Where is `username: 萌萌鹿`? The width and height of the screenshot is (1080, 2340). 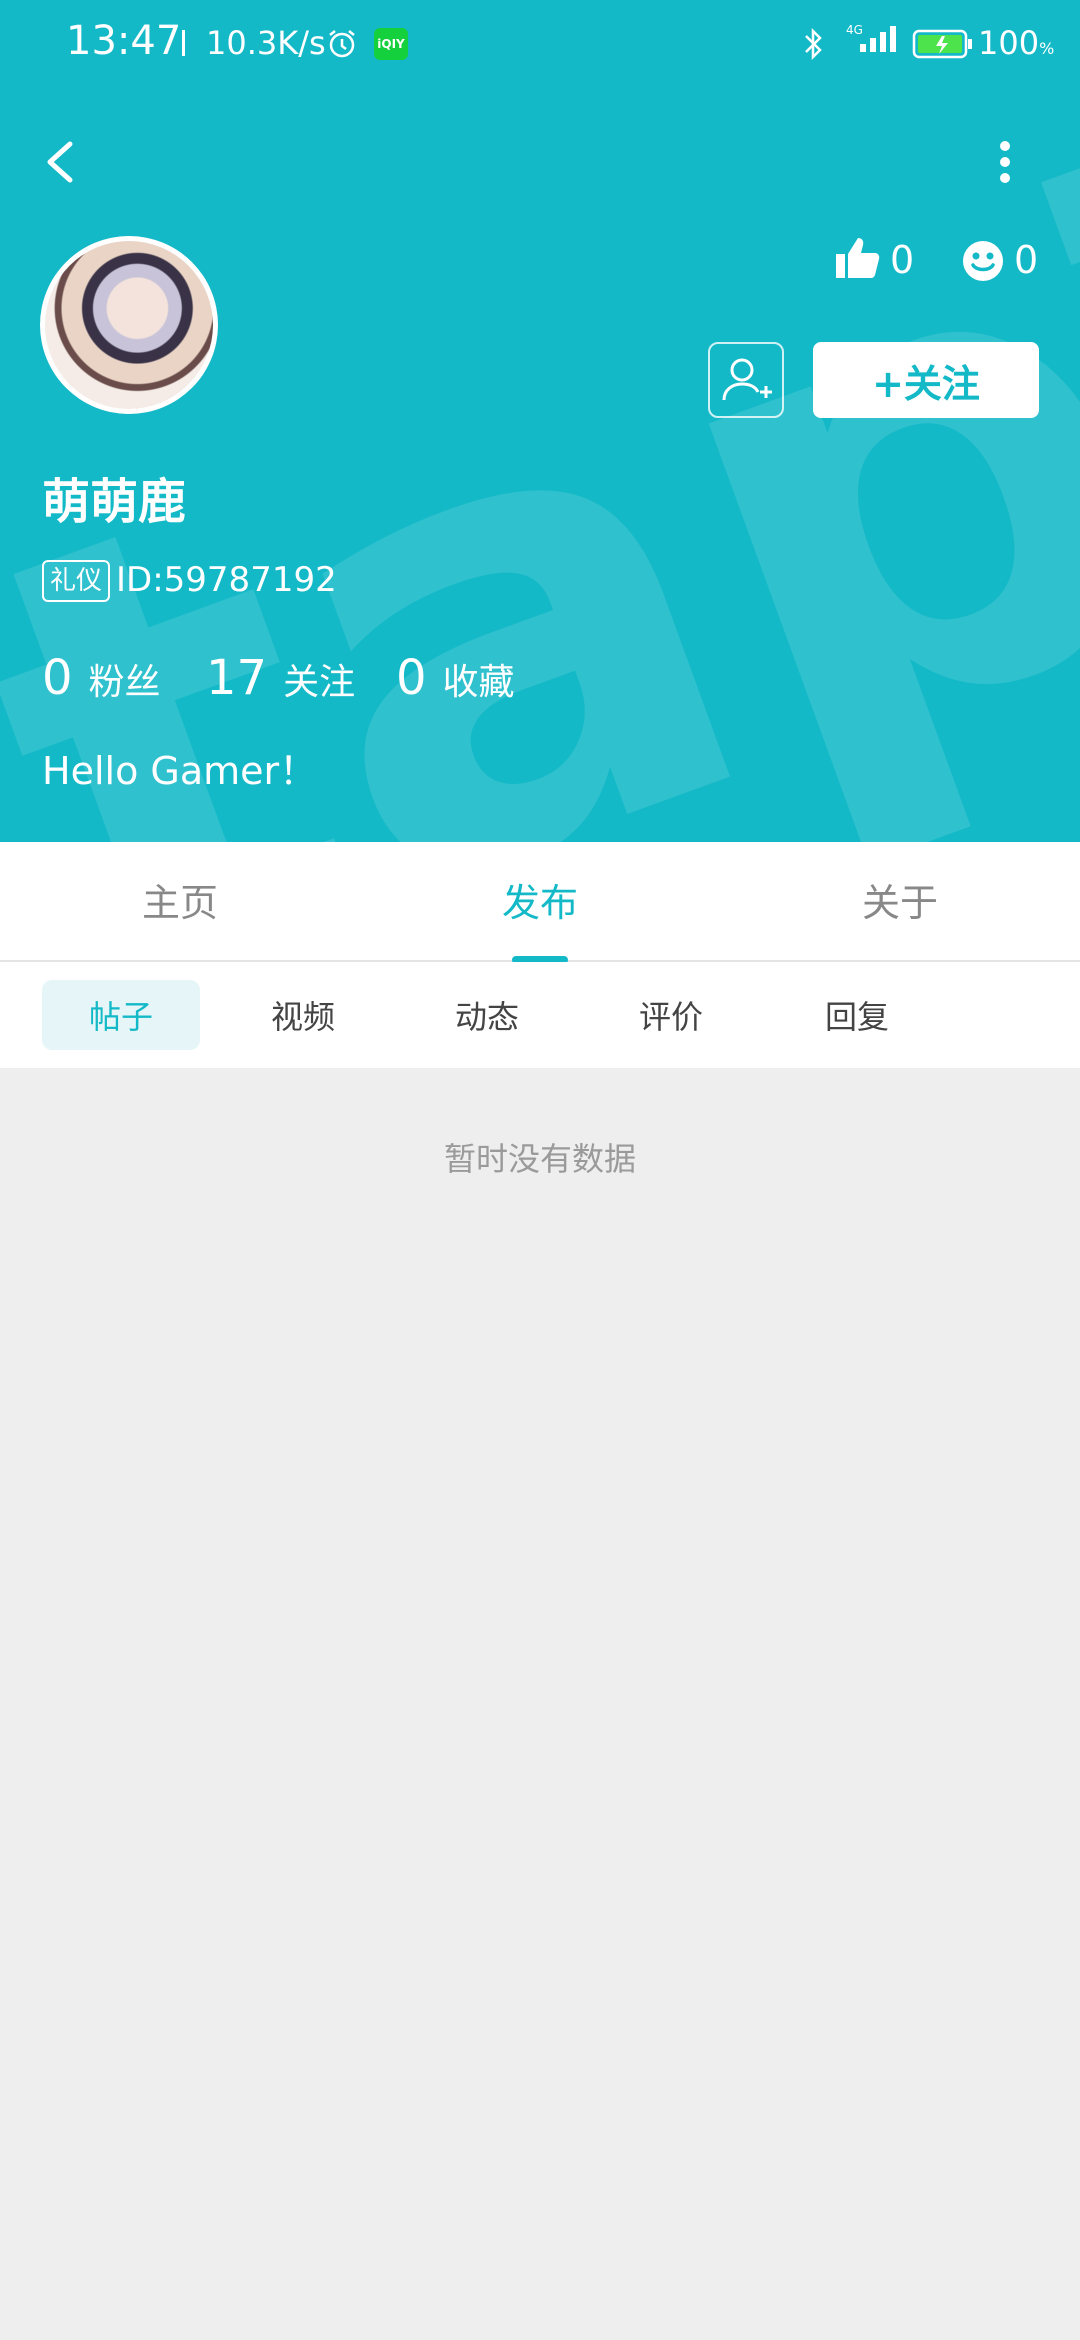 username: 萌萌鹿 is located at coordinates (114, 502).